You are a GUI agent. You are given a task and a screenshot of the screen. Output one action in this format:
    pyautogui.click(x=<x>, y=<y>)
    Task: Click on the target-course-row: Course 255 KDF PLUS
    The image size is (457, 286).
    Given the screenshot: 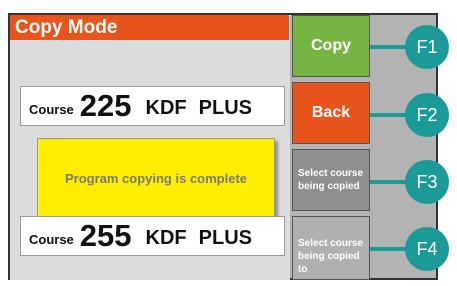 What is the action you would take?
    pyautogui.click(x=152, y=236)
    